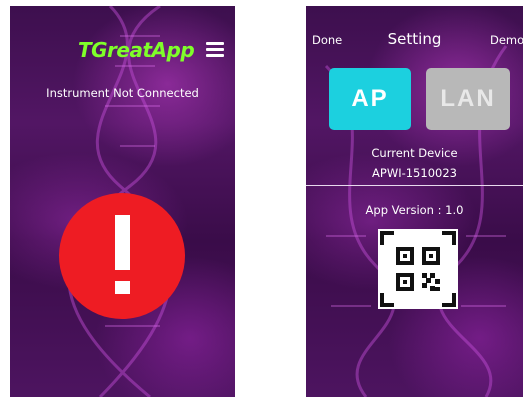  I want to click on ap-mode-button: AP, so click(370, 99).